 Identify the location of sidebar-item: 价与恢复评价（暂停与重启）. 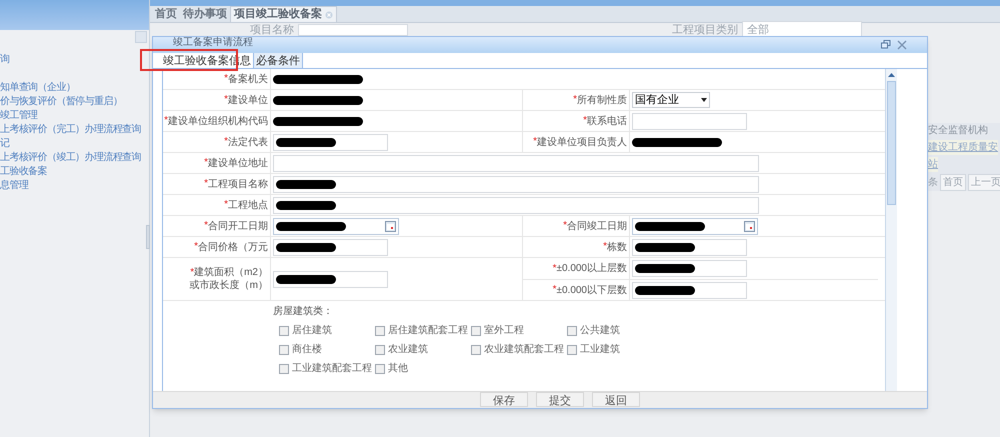
(61, 102).